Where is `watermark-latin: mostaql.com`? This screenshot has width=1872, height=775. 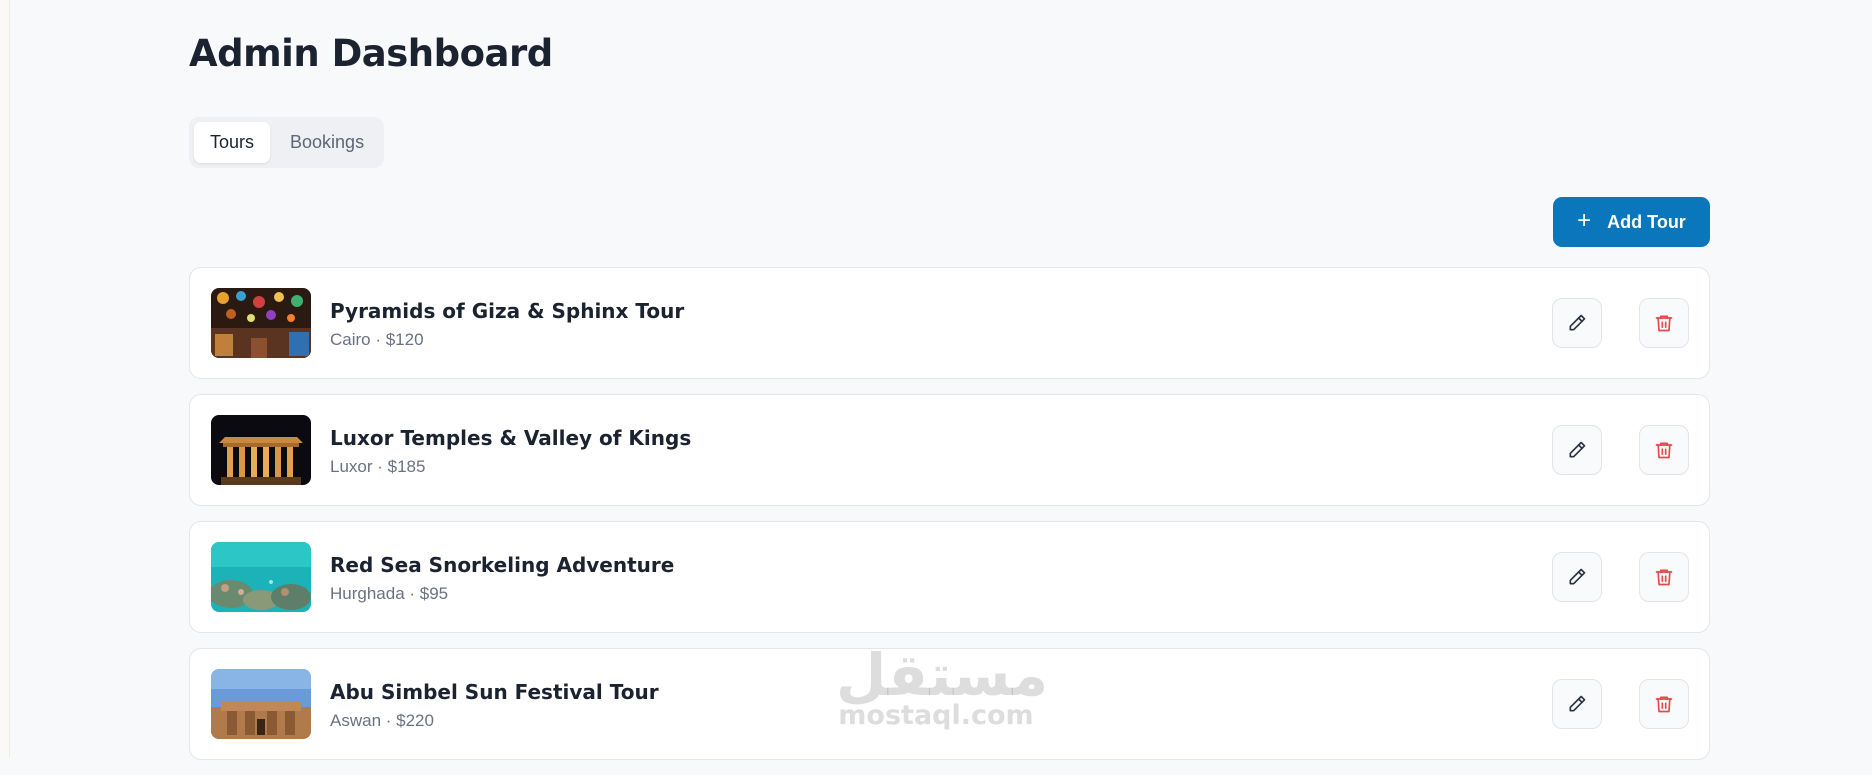 watermark-latin: mostaql.com is located at coordinates (936, 715).